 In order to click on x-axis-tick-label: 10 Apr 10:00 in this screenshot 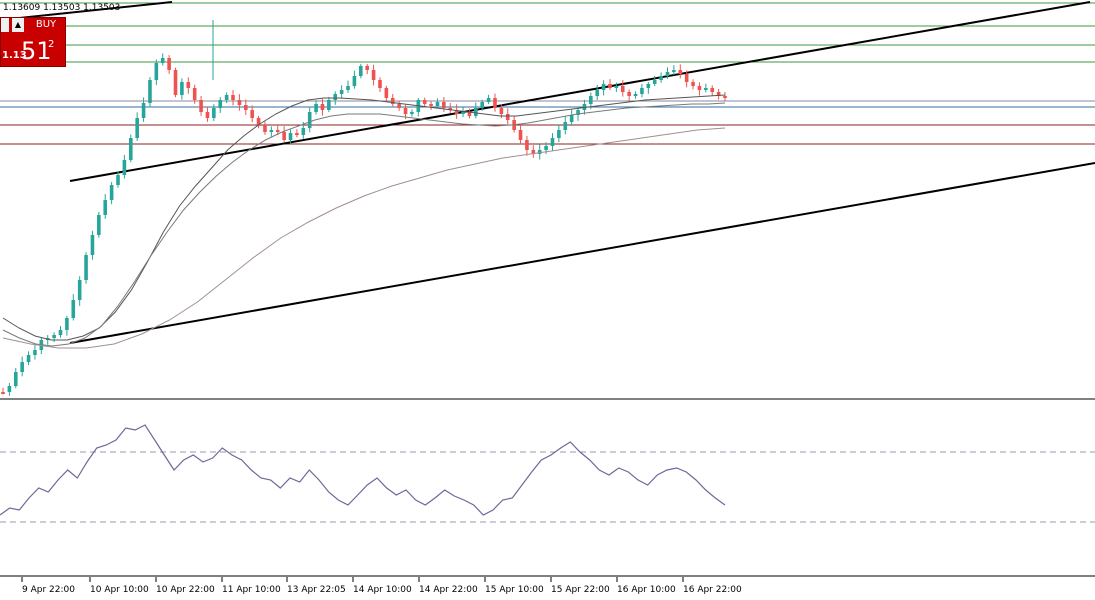, I will do `click(119, 590)`.